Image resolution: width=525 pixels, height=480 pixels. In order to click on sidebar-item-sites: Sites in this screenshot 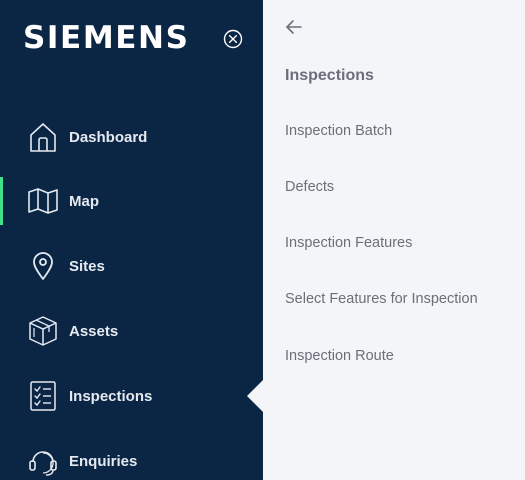, I will do `click(131, 266)`.